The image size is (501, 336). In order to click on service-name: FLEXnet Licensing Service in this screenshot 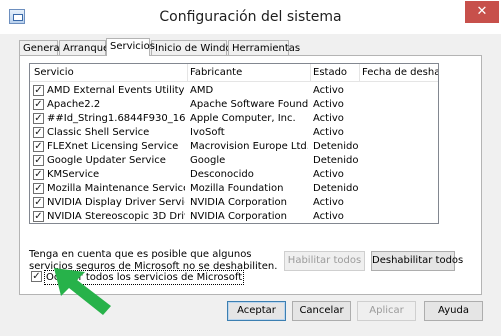, I will do `click(113, 146)`.